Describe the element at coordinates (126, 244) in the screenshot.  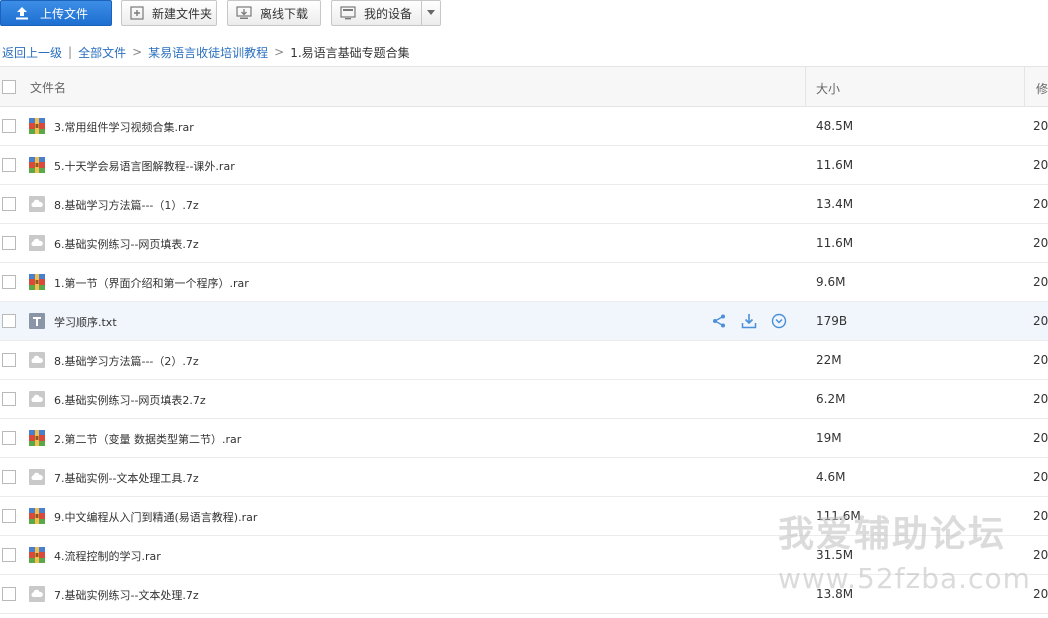
I see `file-name-link: 6.基础实例练习--网页填表.7z` at that location.